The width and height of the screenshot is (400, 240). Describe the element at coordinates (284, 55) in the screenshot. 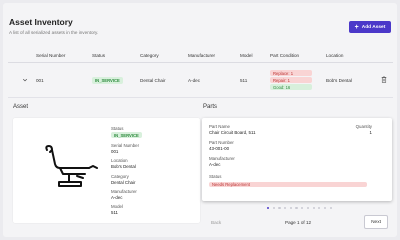

I see `column-header-part-condition: Part Condition` at that location.